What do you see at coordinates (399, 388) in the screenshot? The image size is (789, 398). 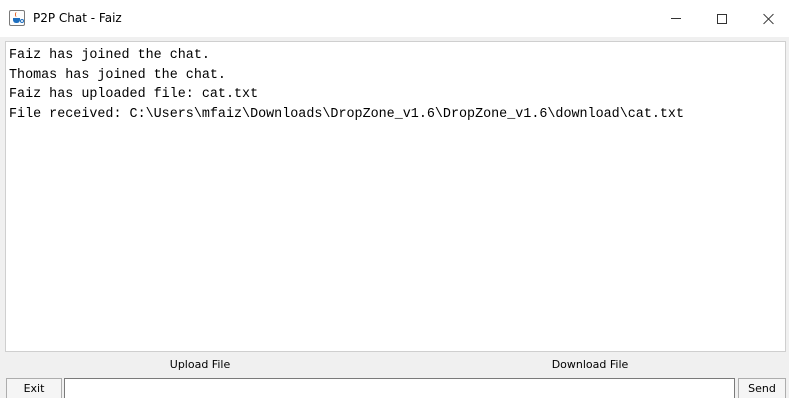 I see `message-input` at bounding box center [399, 388].